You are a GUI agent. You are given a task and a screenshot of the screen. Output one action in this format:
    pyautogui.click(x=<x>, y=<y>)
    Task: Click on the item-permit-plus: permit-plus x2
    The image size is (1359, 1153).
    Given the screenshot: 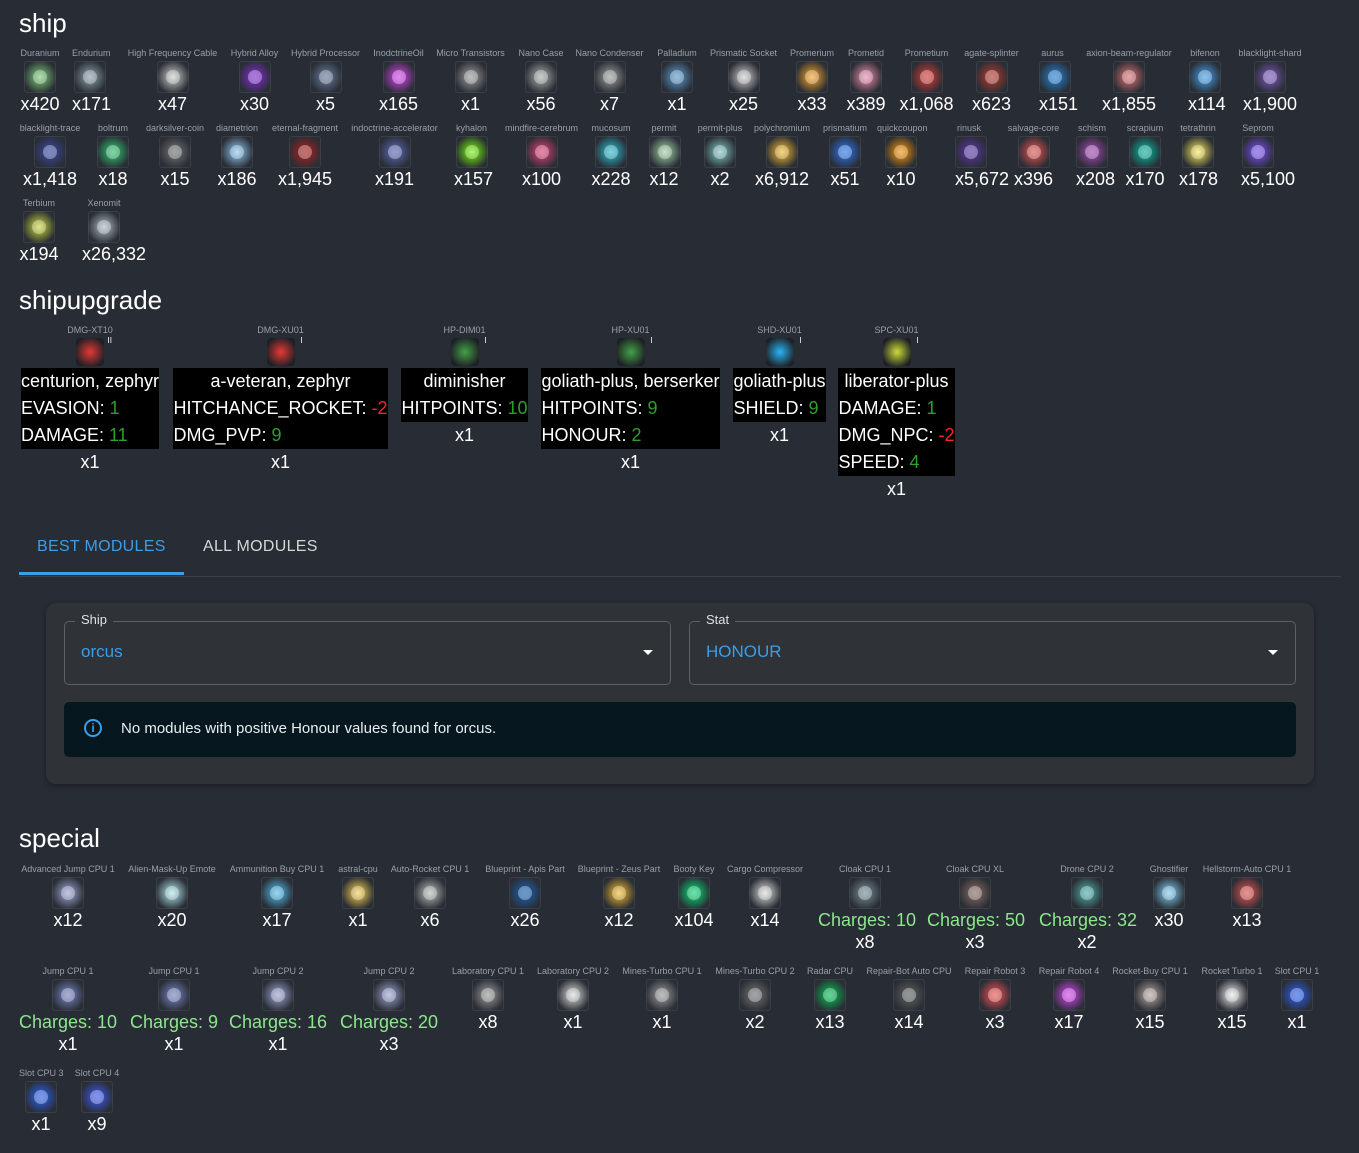 What is the action you would take?
    pyautogui.click(x=720, y=156)
    